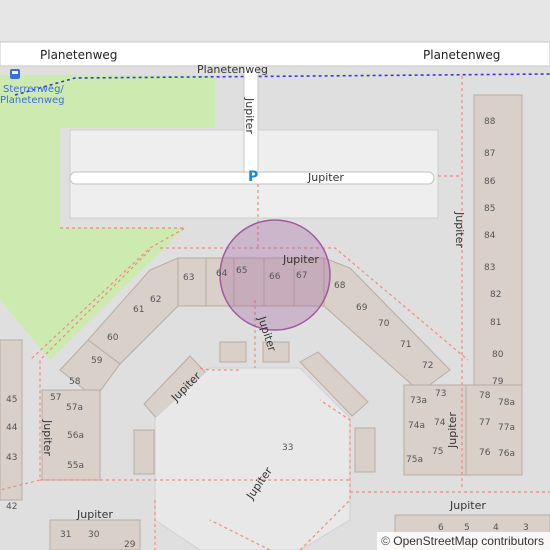 This screenshot has height=550, width=550. What do you see at coordinates (468, 541) in the screenshot?
I see `attribution-text: OpenStreetMap contributors` at bounding box center [468, 541].